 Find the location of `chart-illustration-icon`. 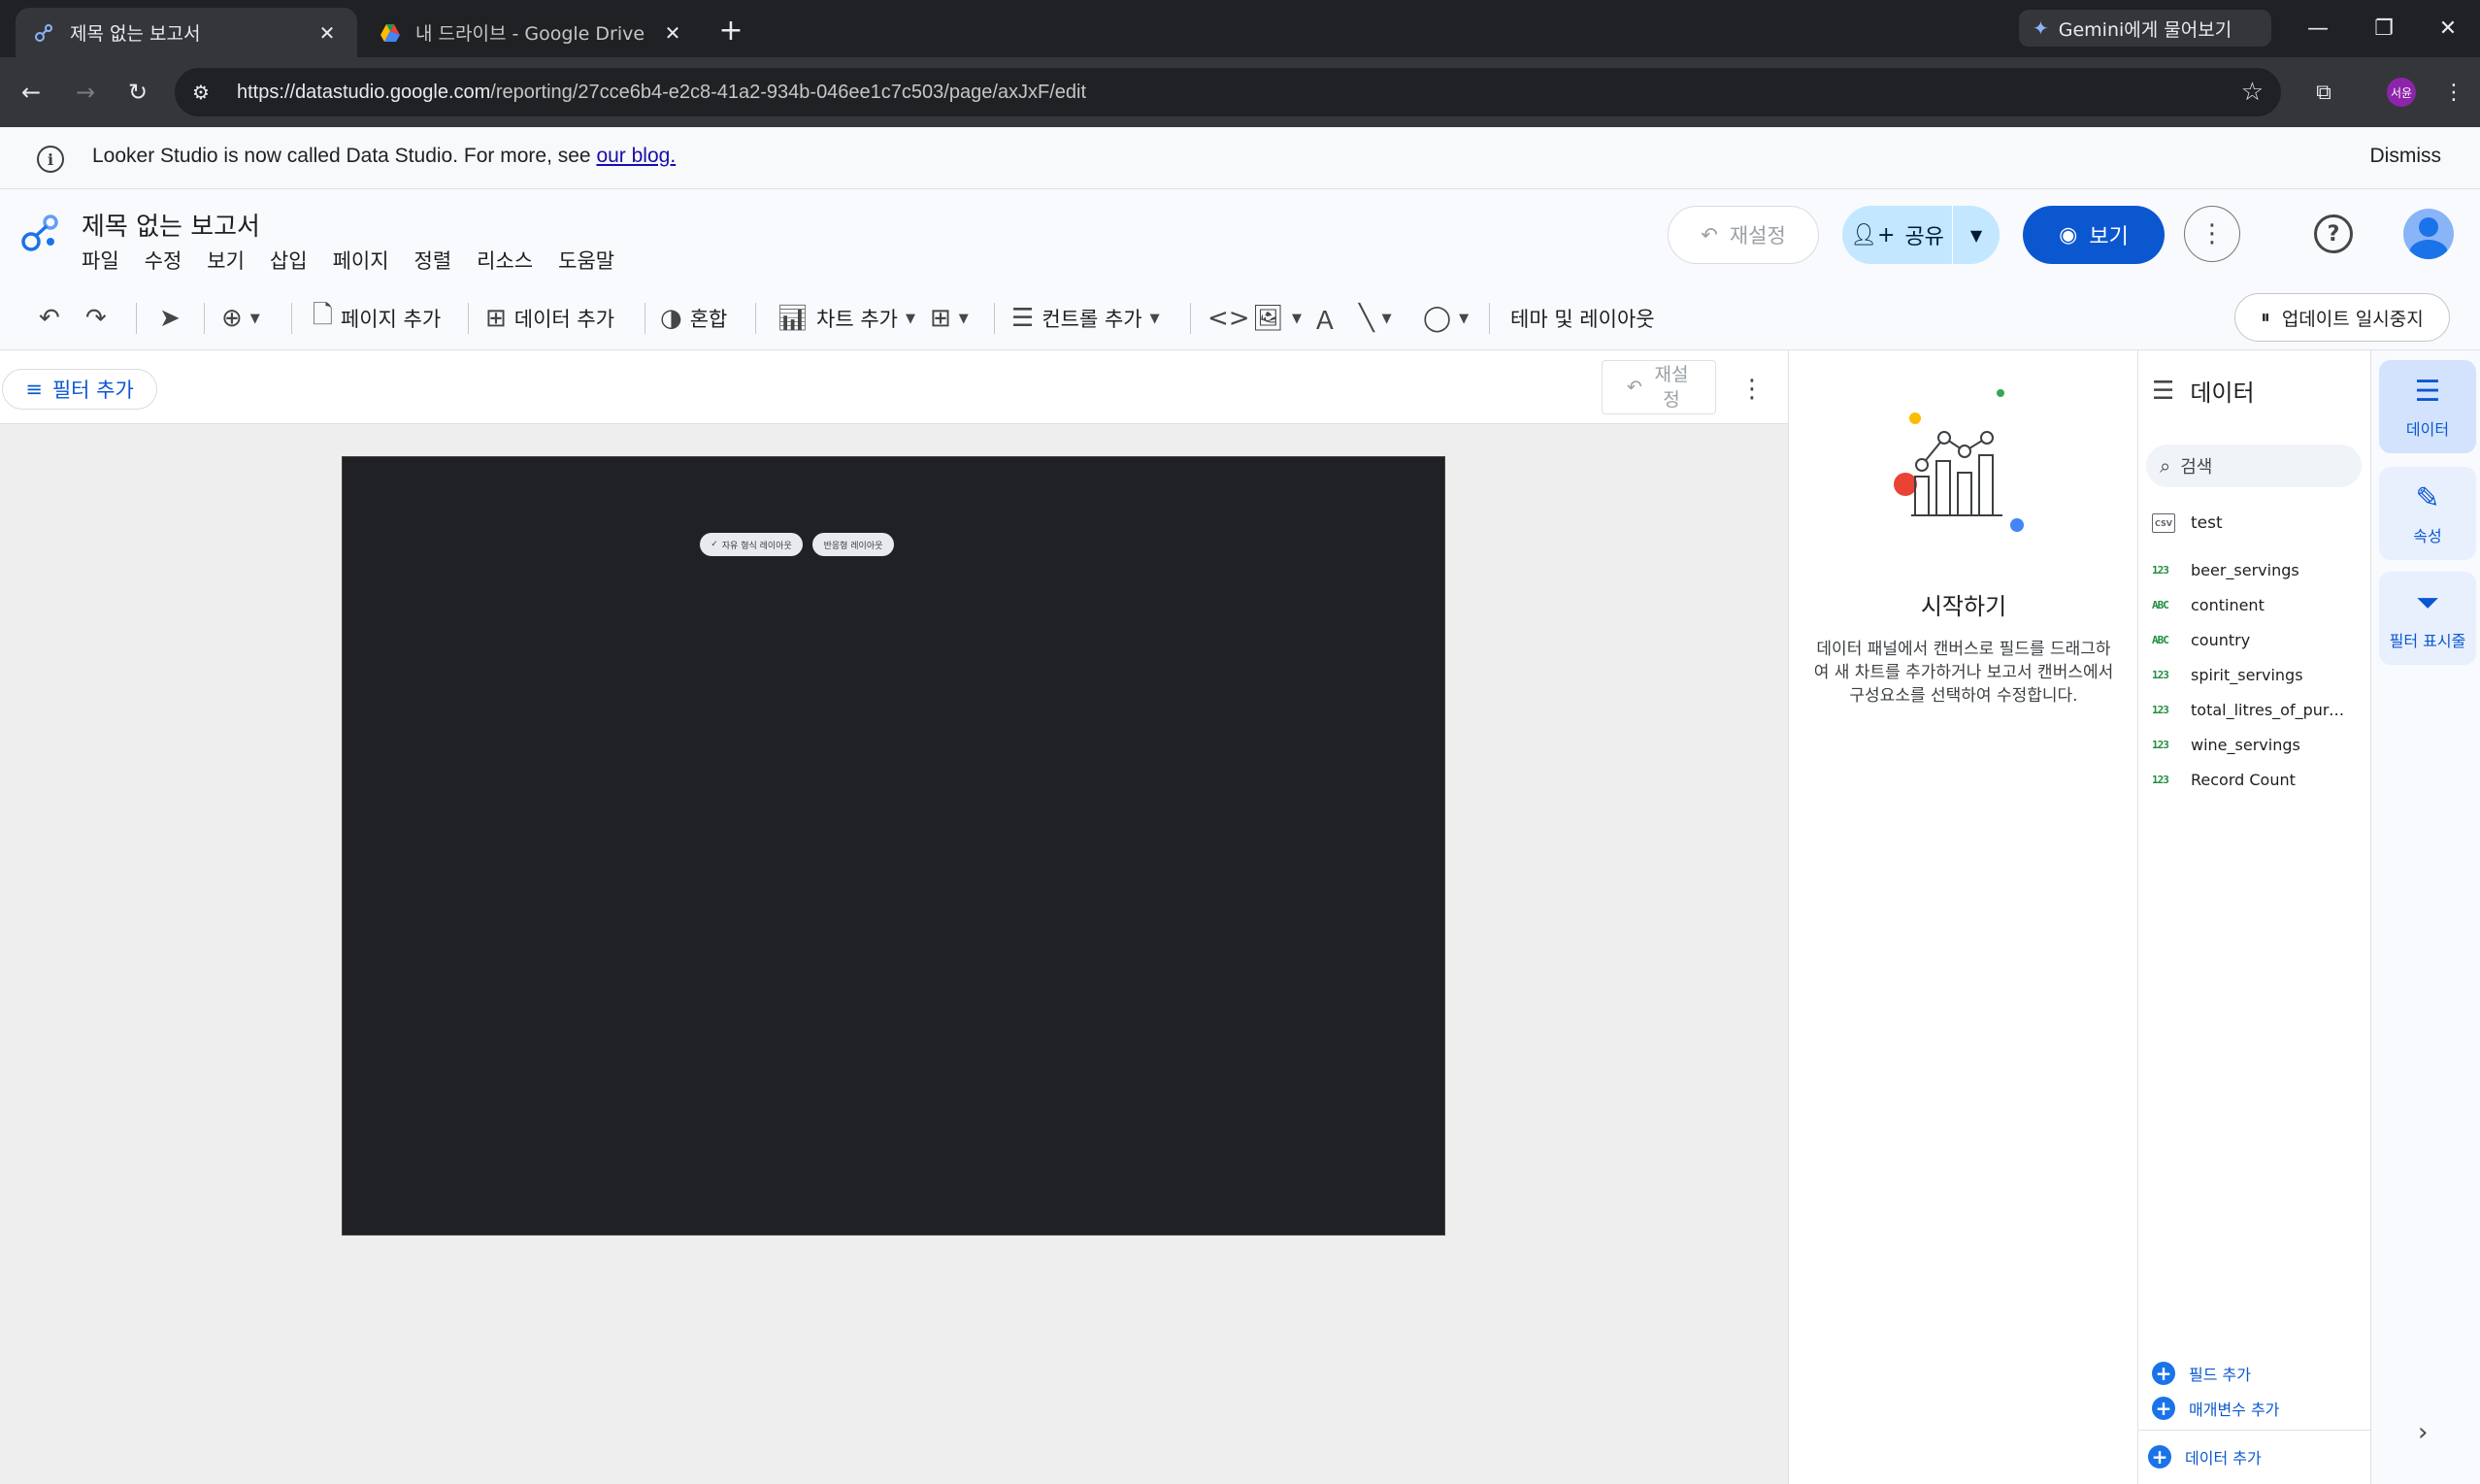

chart-illustration-icon is located at coordinates (1959, 460).